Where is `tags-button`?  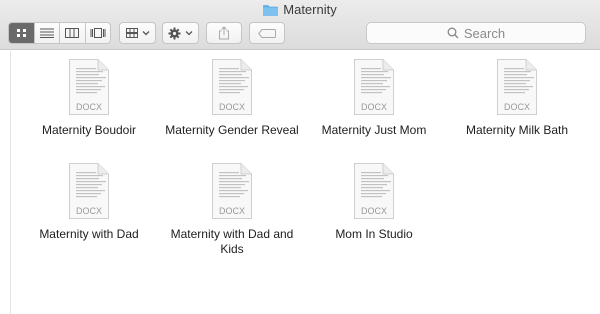
tags-button is located at coordinates (267, 33).